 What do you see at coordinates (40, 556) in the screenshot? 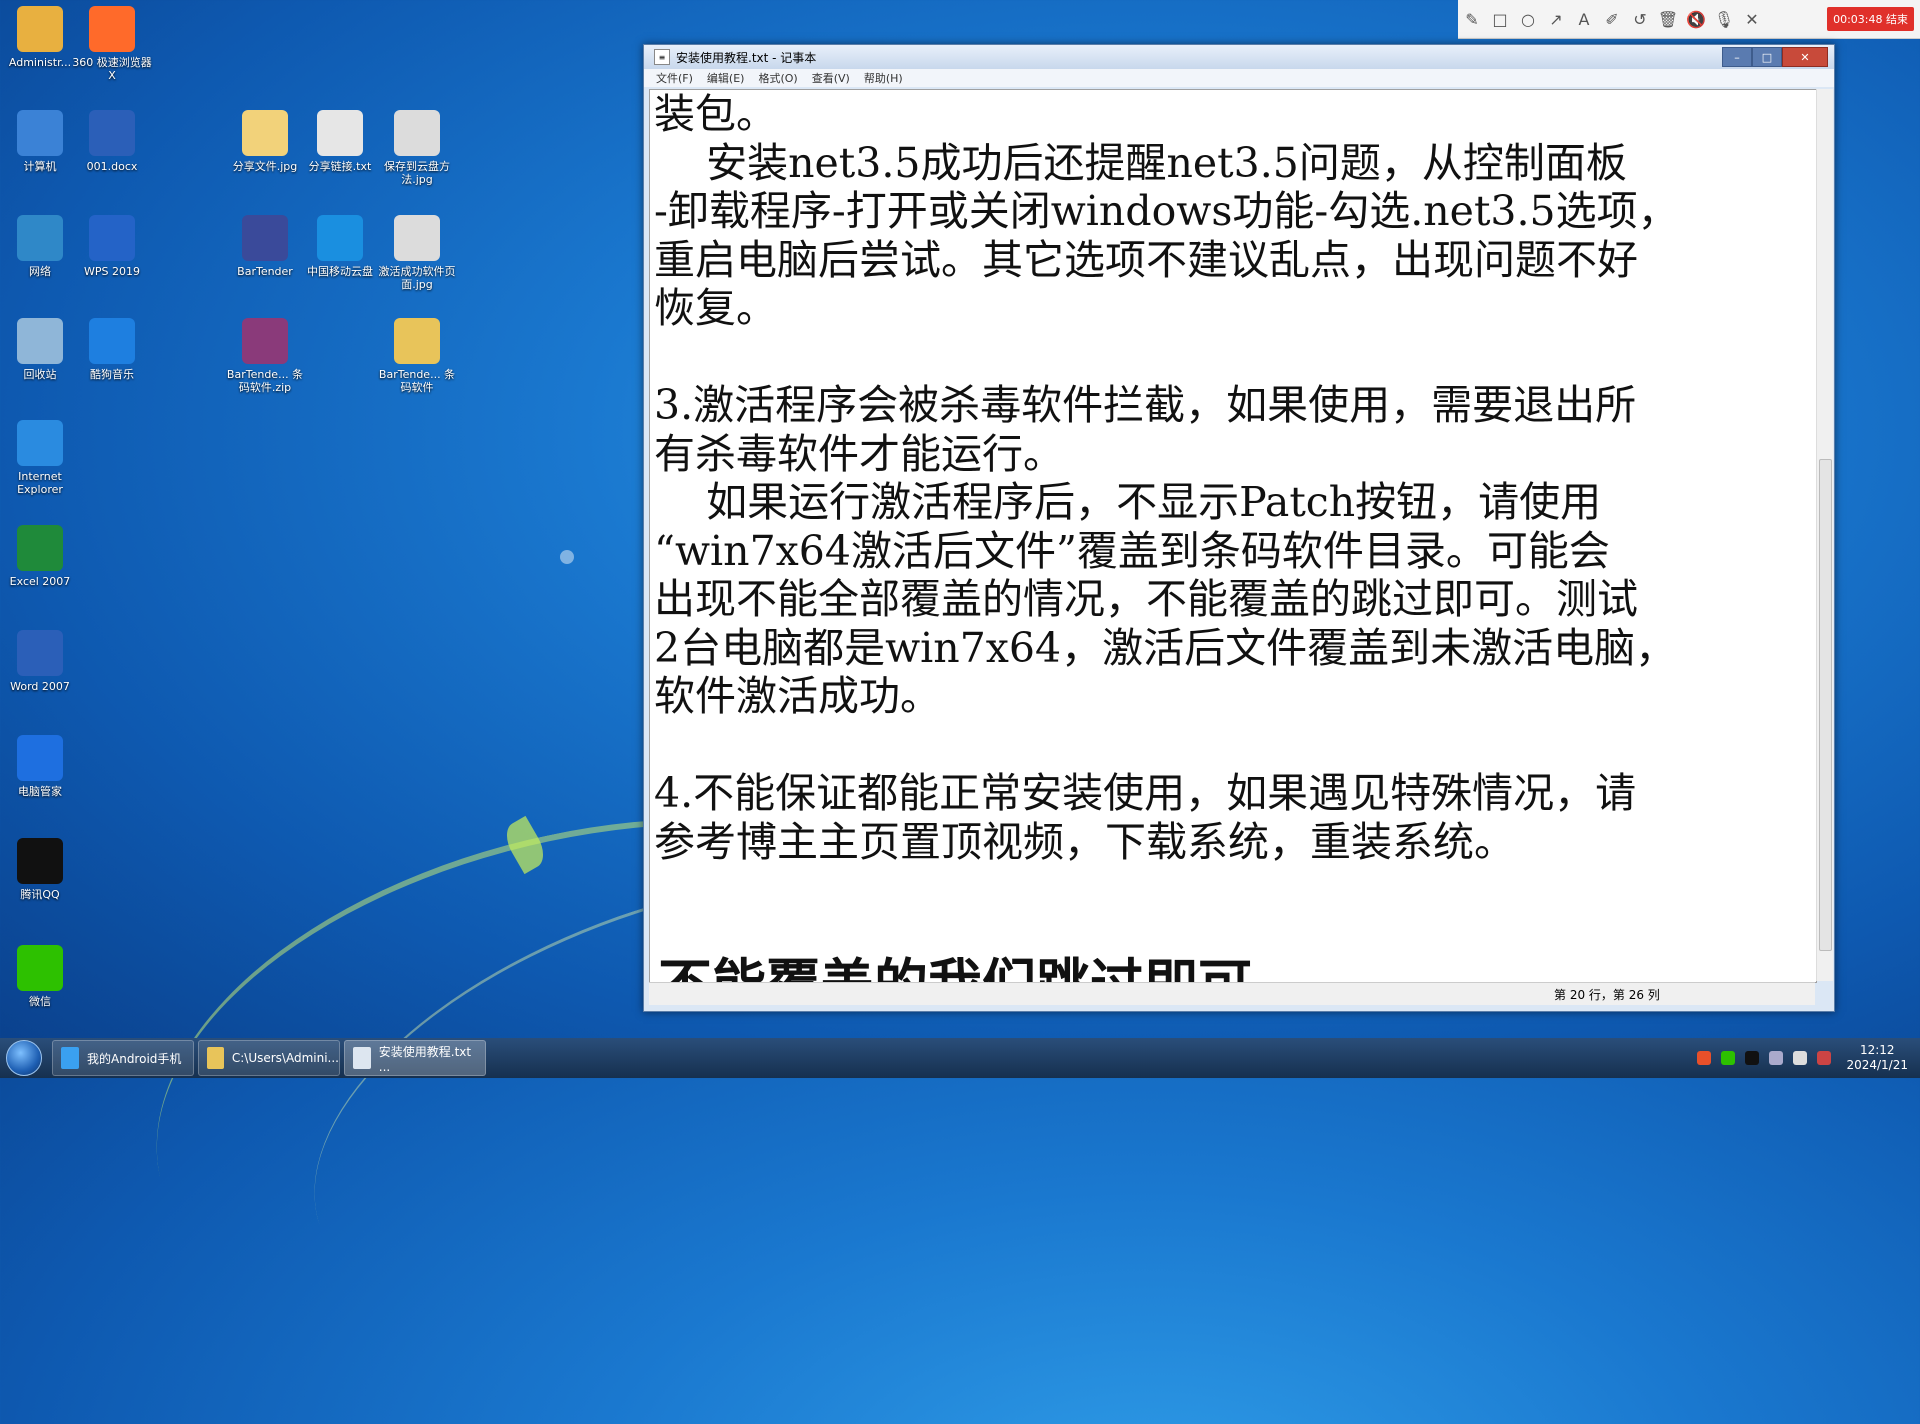
I see `desktop-icon: Excel 2007` at bounding box center [40, 556].